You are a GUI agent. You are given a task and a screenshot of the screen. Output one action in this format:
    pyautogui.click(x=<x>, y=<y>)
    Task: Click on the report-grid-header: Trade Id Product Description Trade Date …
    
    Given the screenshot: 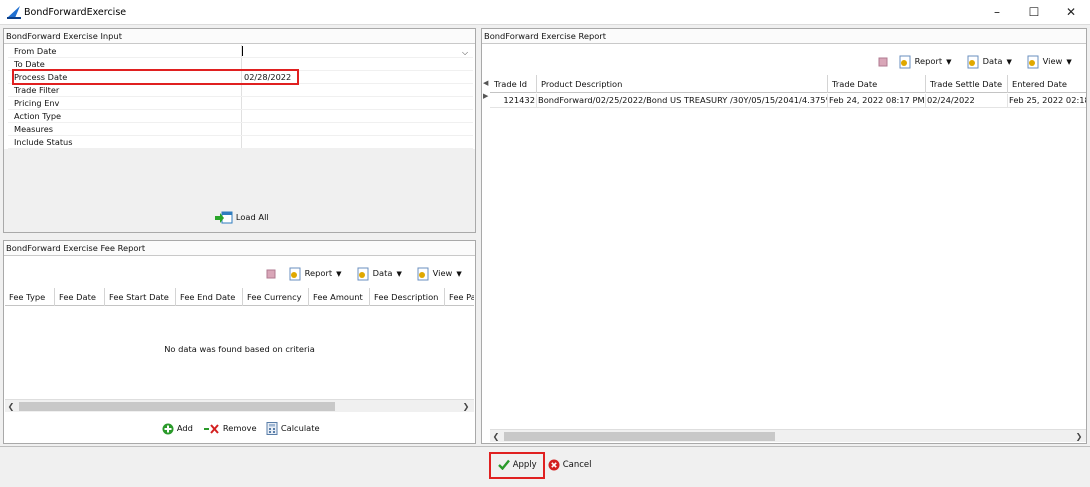 What is the action you would take?
    pyautogui.click(x=788, y=84)
    